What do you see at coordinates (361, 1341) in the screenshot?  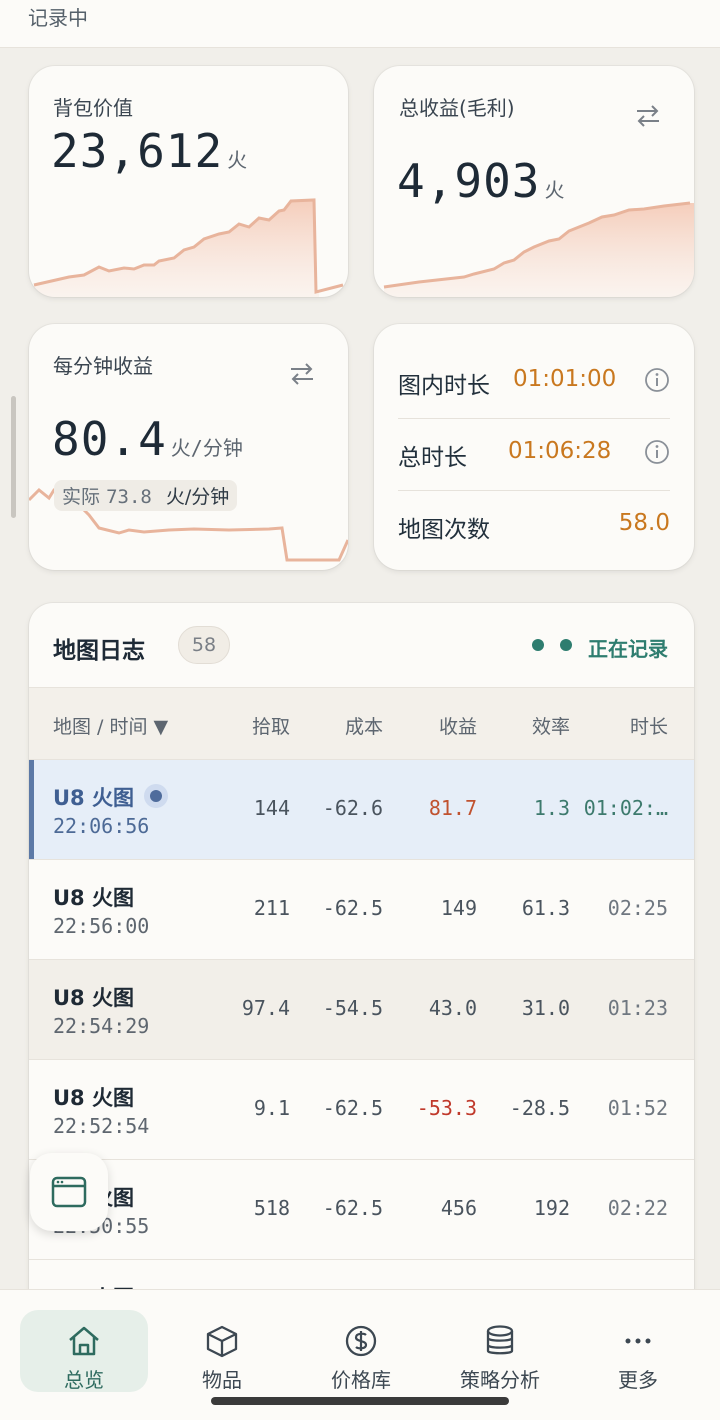 I see `dollar-icon` at bounding box center [361, 1341].